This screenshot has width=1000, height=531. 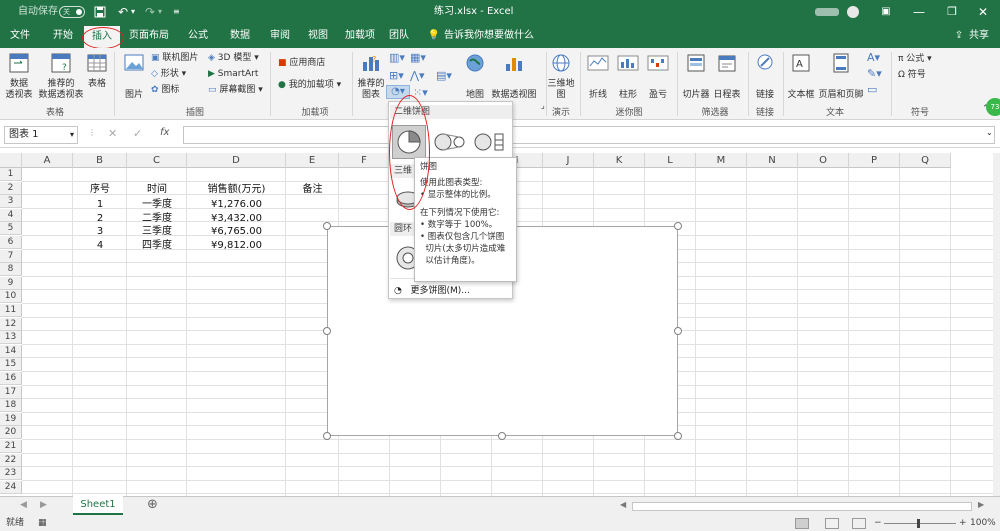 What do you see at coordinates (236, 245) in the screenshot?
I see `cell-D6: ¥9,812.00` at bounding box center [236, 245].